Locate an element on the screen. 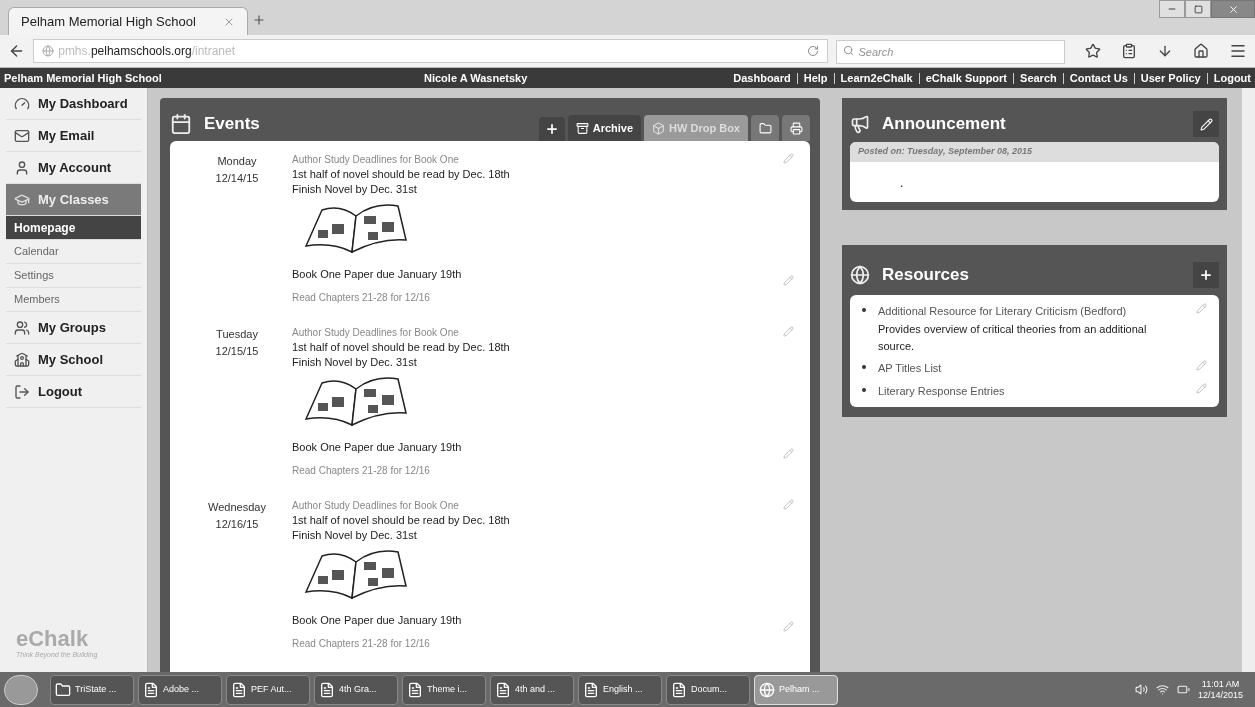  calendar-icon is located at coordinates (181, 123).